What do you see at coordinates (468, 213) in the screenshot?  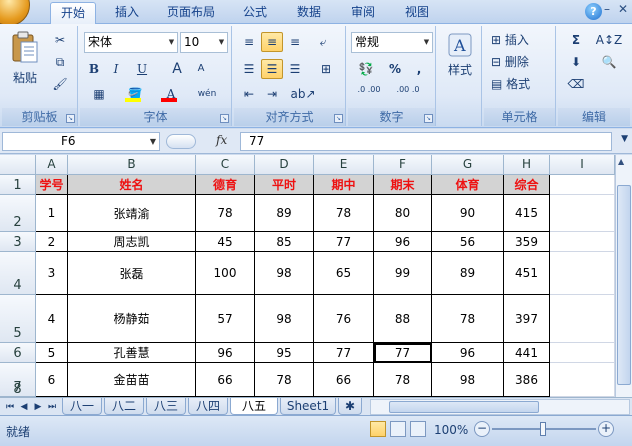 I see `table-cell: 90` at bounding box center [468, 213].